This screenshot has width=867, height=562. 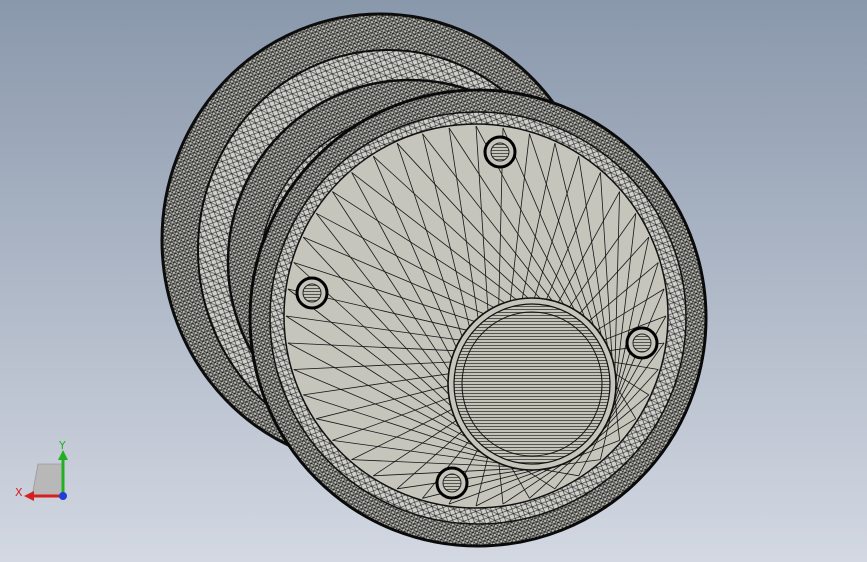 What do you see at coordinates (312, 293) in the screenshot?
I see `bolt-hole-left` at bounding box center [312, 293].